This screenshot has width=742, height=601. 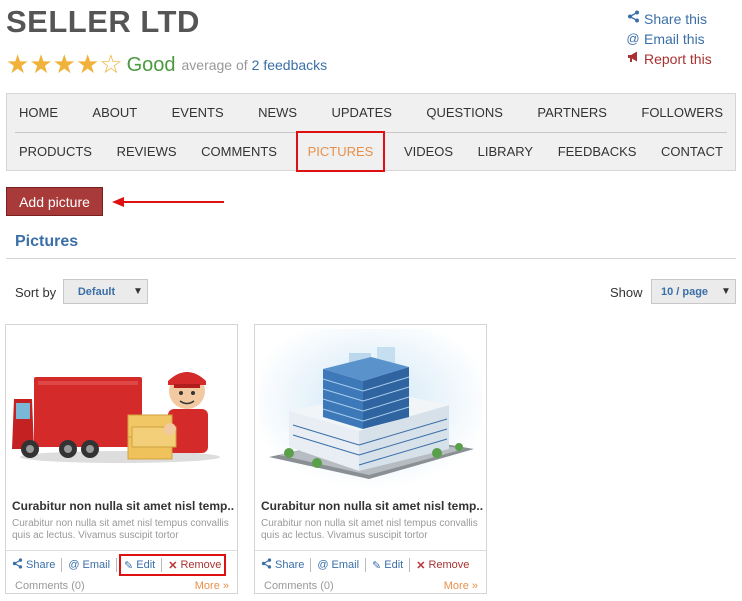 I want to click on annotation-arrow-icon, so click(x=168, y=202).